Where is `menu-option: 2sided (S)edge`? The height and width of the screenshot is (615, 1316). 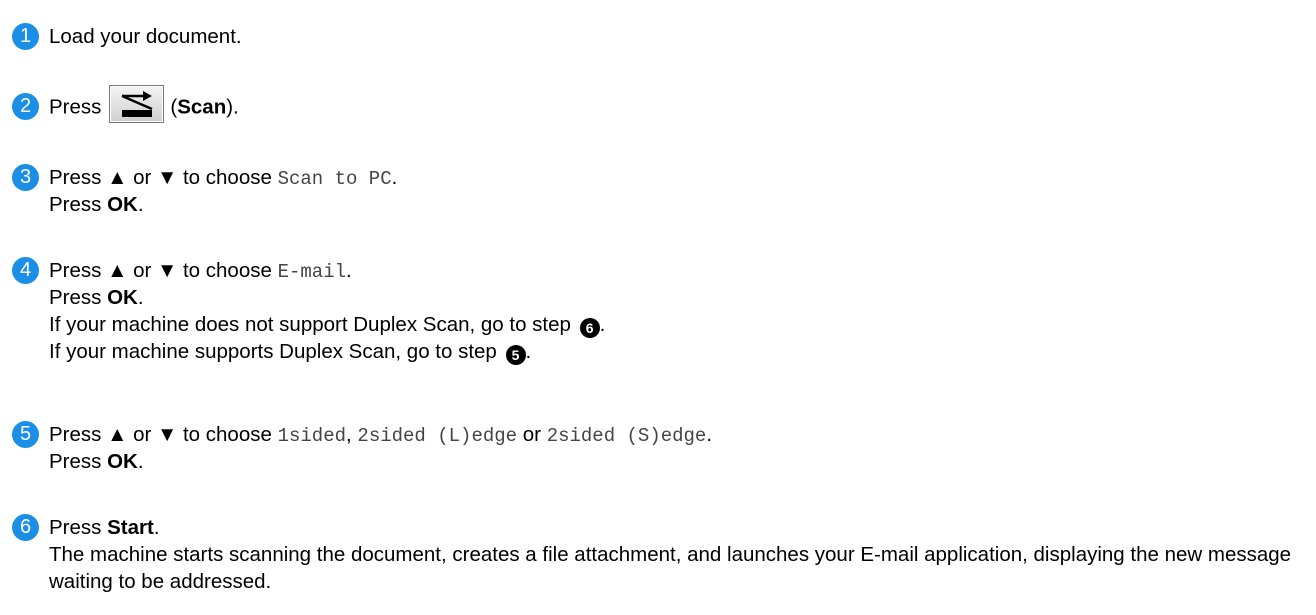 menu-option: 2sided (S)edge is located at coordinates (626, 436).